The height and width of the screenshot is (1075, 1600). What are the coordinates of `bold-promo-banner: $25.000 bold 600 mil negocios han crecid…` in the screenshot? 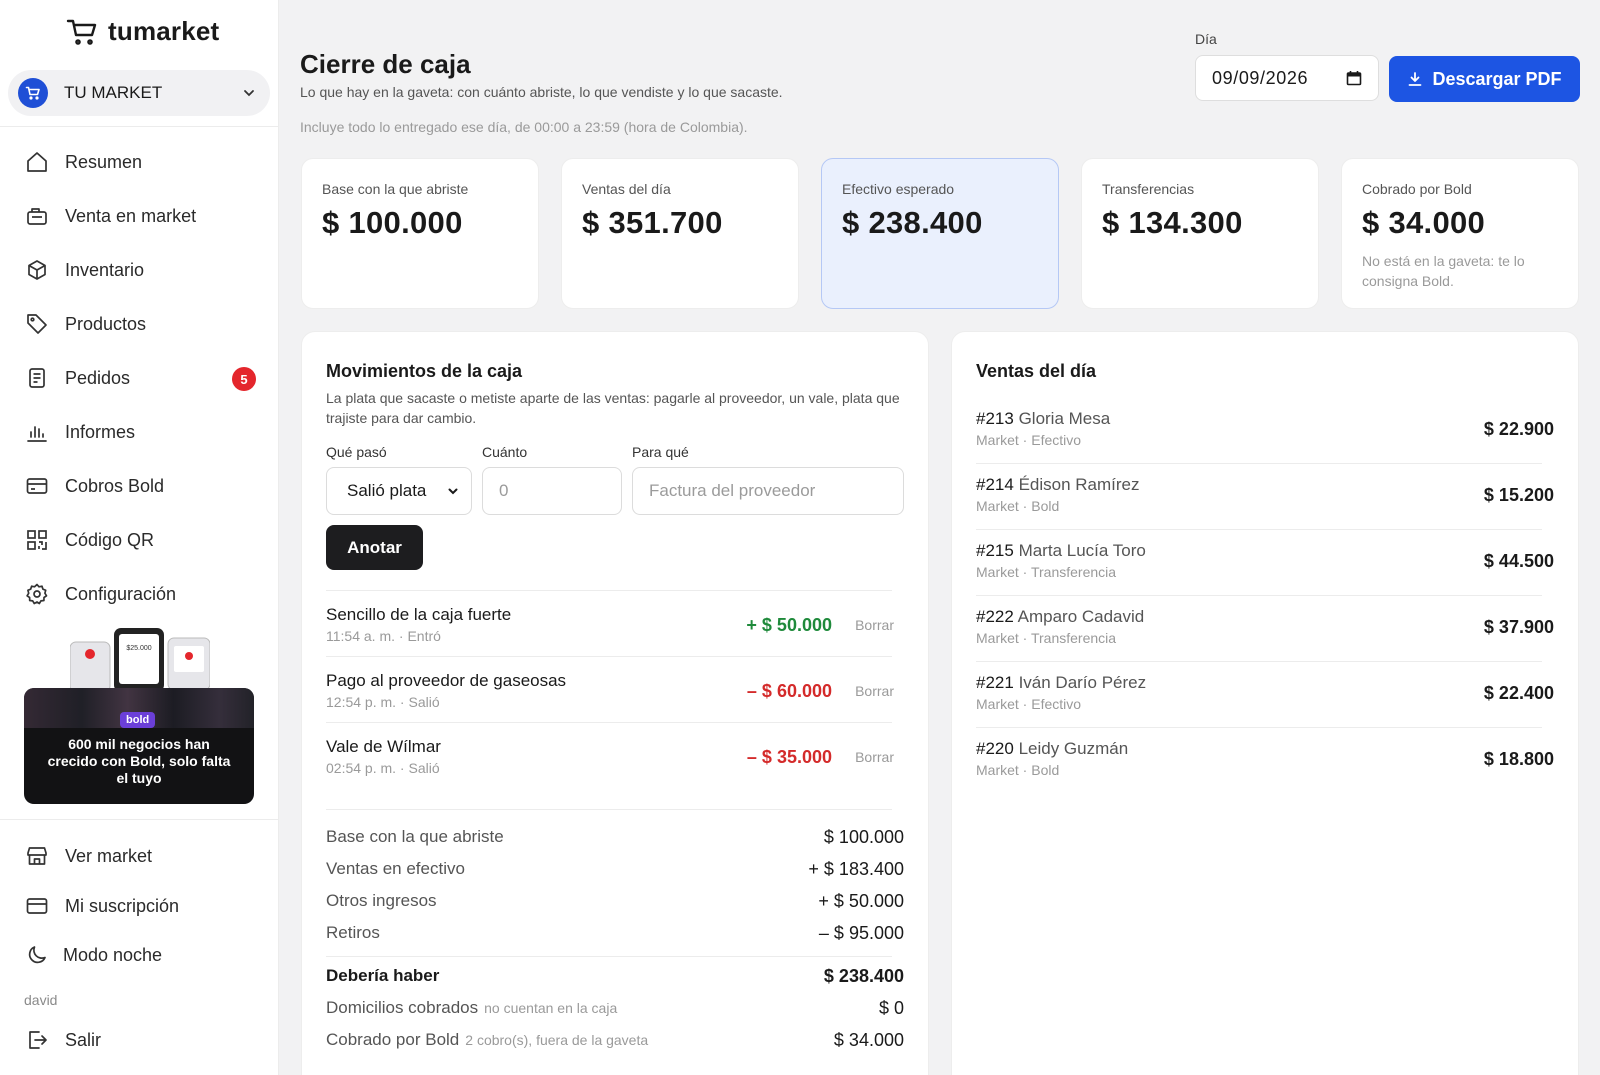 It's located at (139, 715).